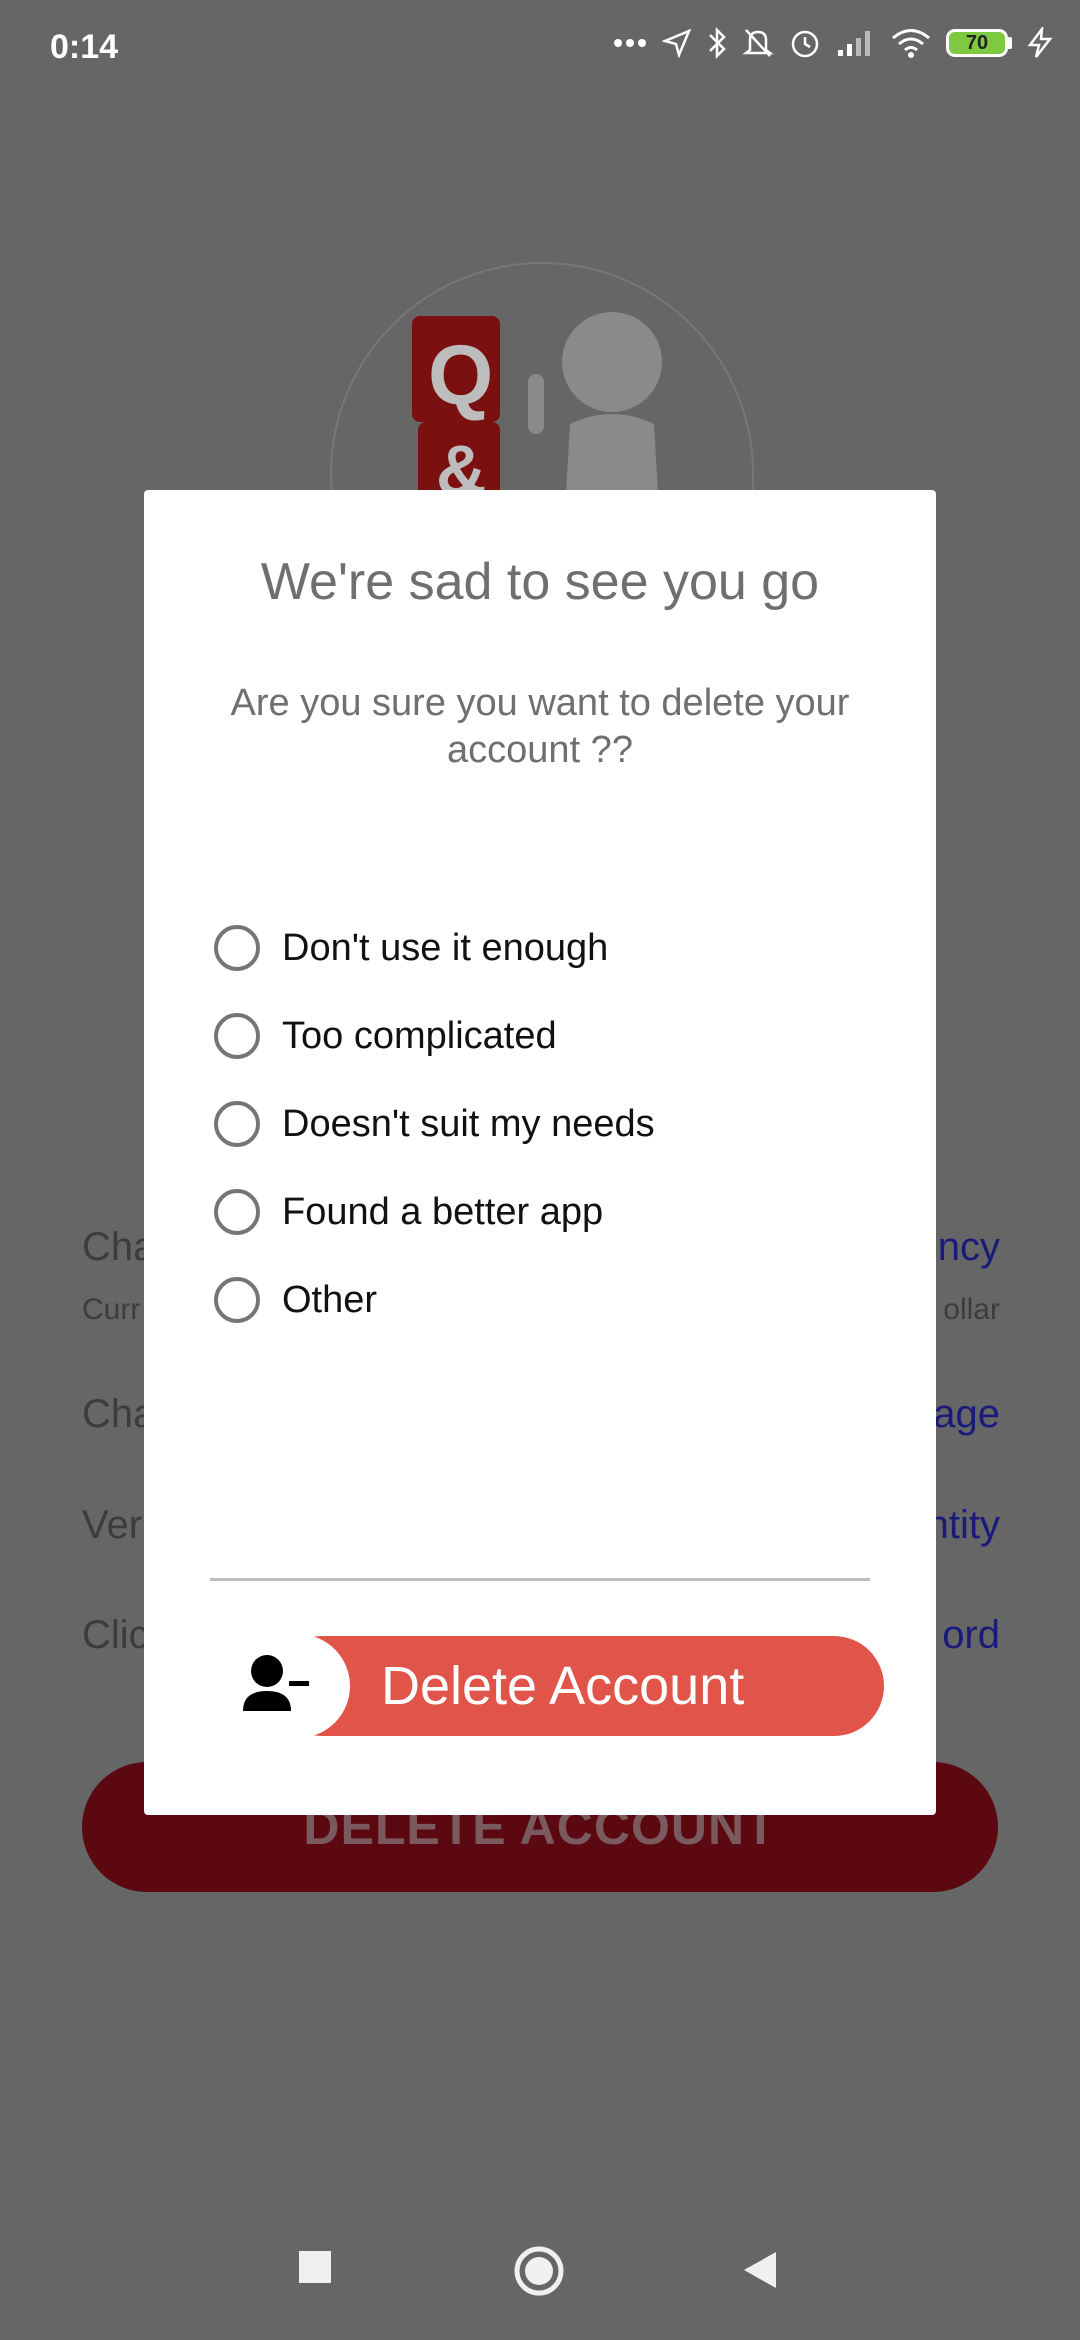 This screenshot has width=1080, height=2340. Describe the element at coordinates (833, 43) in the screenshot. I see `status-icons: 70` at that location.